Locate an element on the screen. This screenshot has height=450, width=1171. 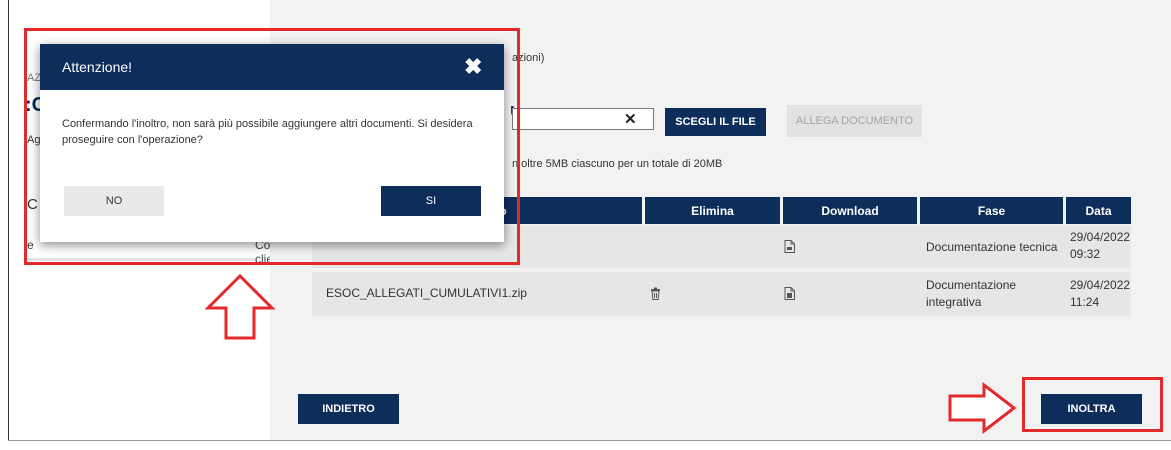
row-phase: Documentazione is located at coordinates (971, 285).